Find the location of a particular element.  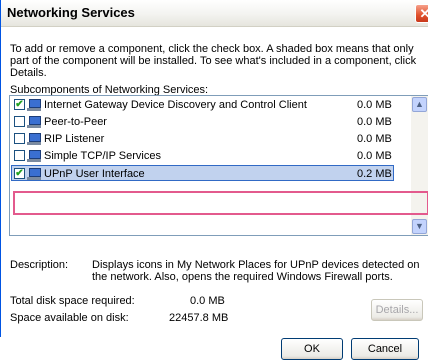

title-bar: Networking Services ✕ is located at coordinates (214, 13).